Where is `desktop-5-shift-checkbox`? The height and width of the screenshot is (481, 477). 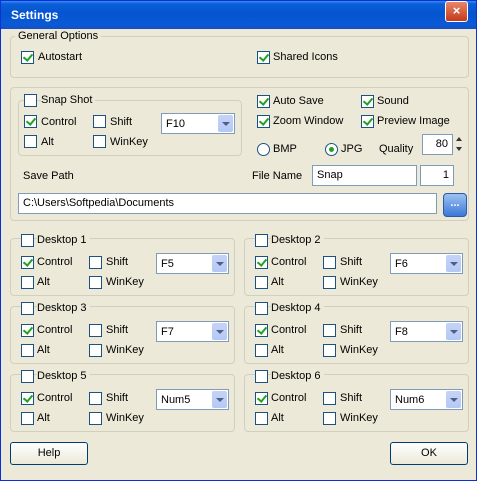
desktop-5-shift-checkbox is located at coordinates (95, 398).